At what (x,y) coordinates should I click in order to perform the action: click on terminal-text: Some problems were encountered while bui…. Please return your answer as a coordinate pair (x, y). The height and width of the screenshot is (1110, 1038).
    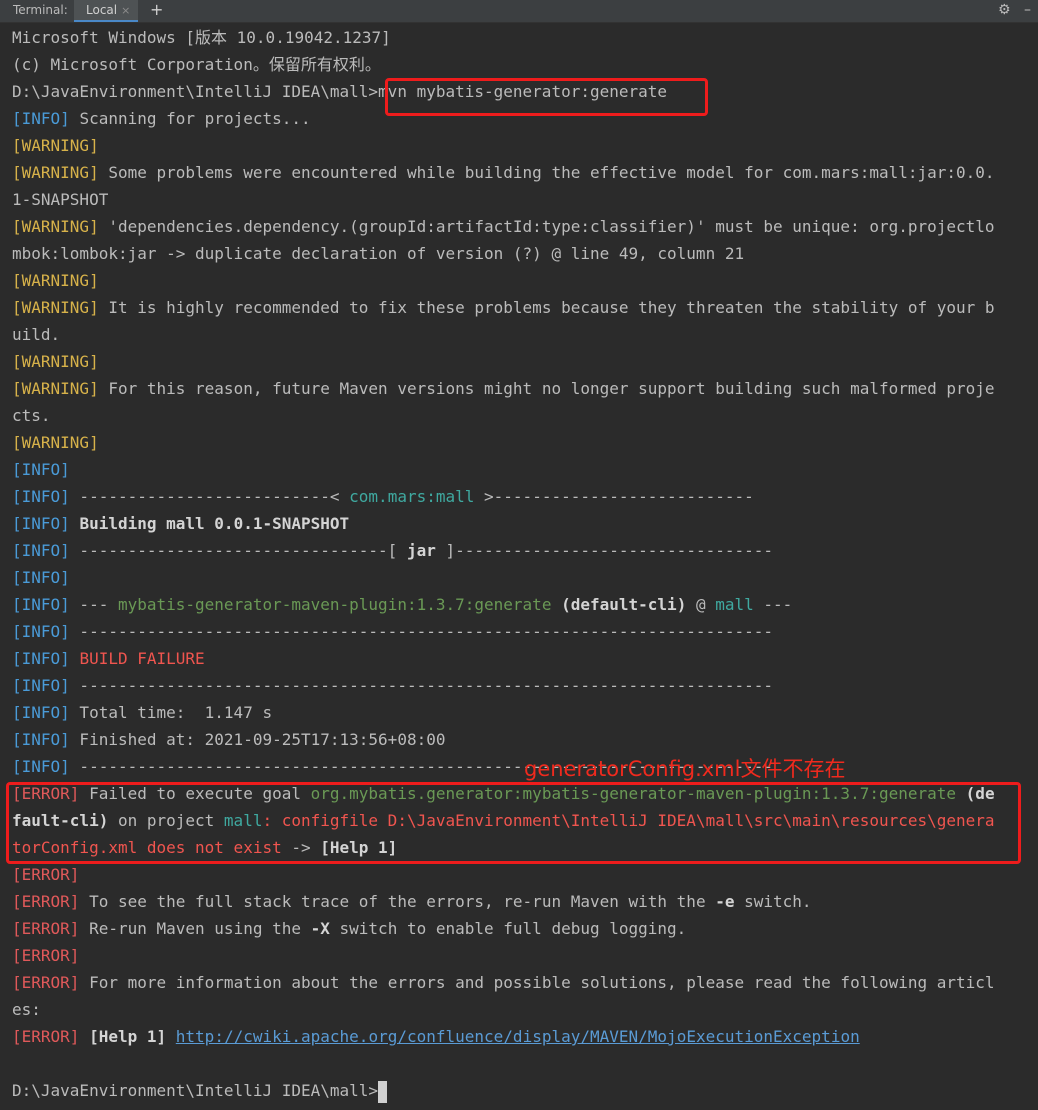
    Looking at the image, I should click on (546, 172).